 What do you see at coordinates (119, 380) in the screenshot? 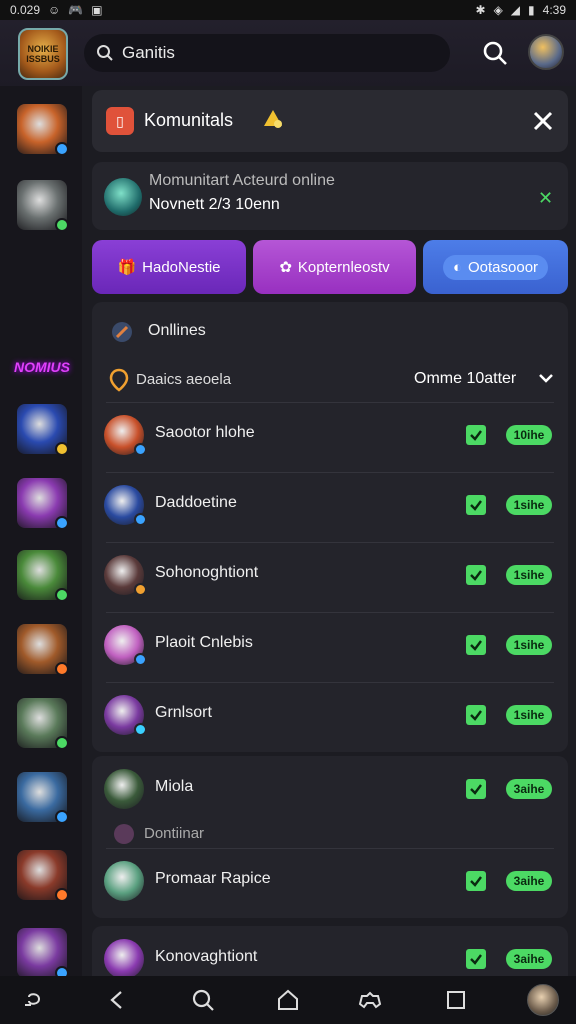
I see `location-pin-icon` at bounding box center [119, 380].